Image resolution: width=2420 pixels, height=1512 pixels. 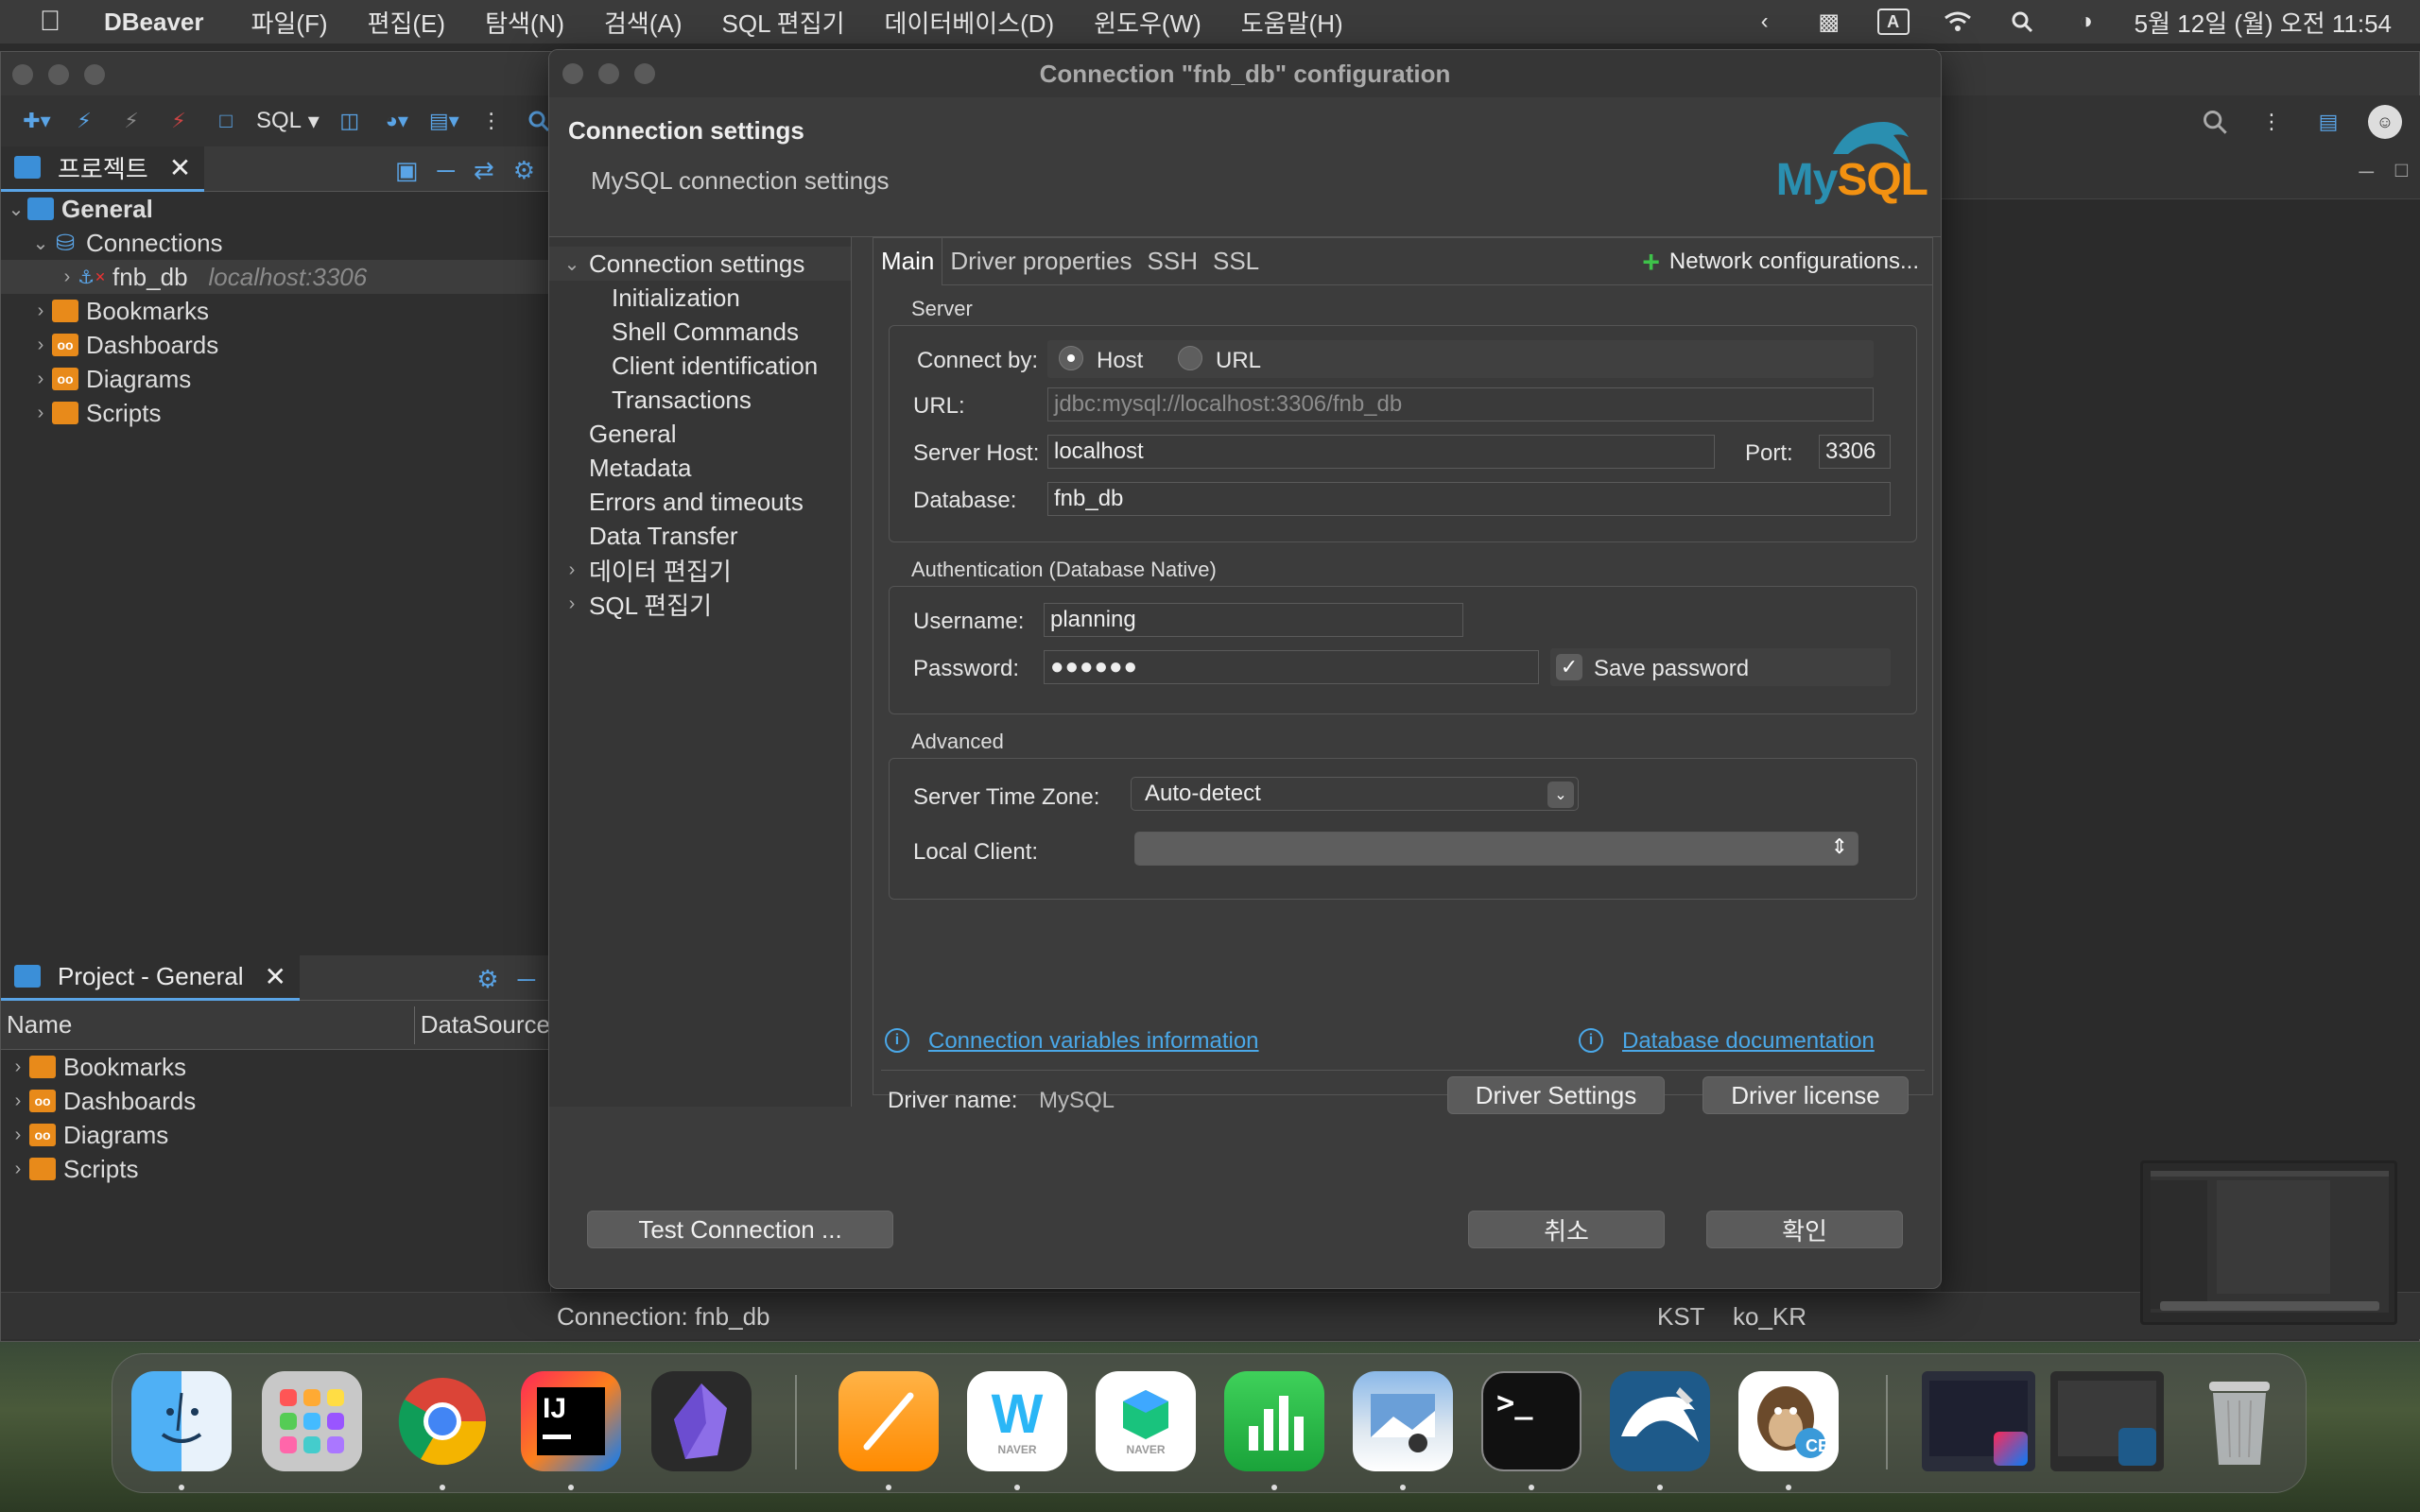 What do you see at coordinates (275, 243) in the screenshot?
I see `tree-item-connections: ⌄ ⛁ Connections` at bounding box center [275, 243].